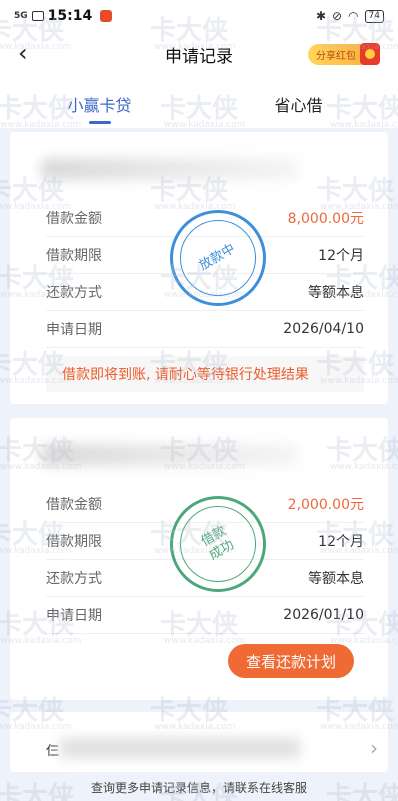  Describe the element at coordinates (99, 102) in the screenshot. I see `tab-xiaoying-kadai: 小赢卡贷` at that location.